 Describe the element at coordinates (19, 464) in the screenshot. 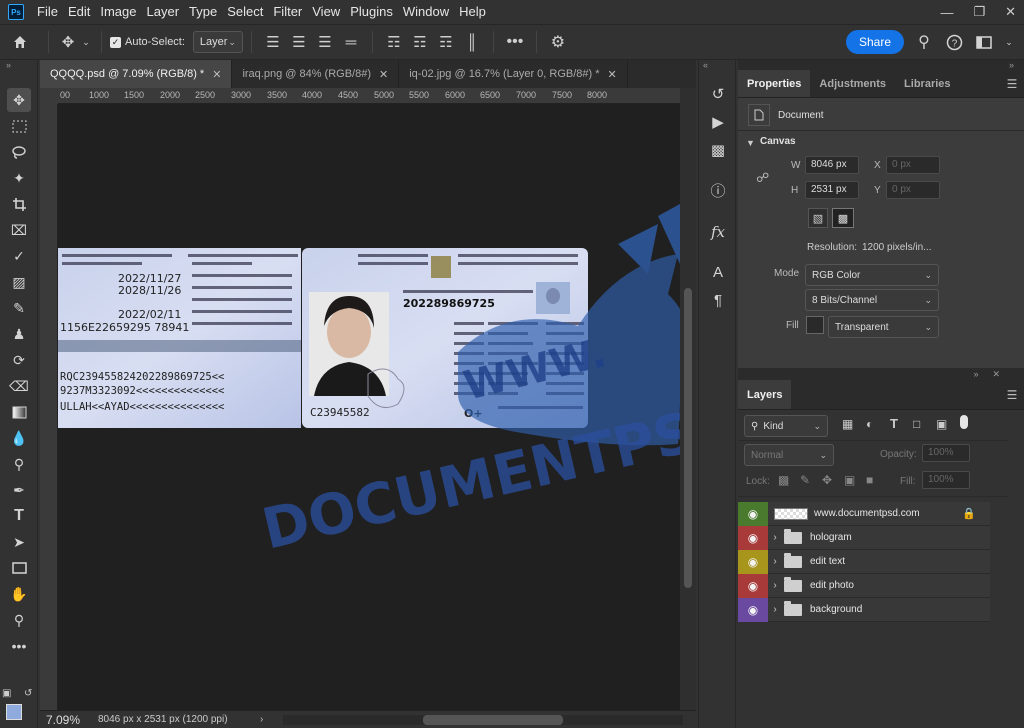

I see `dodge-tool-icon: ⚲` at that location.